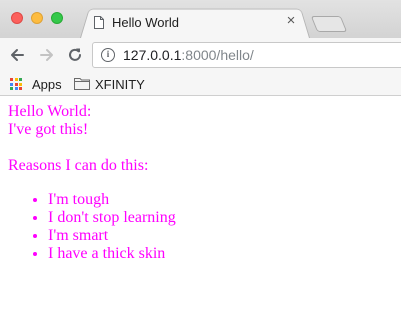 The width and height of the screenshot is (401, 317). I want to click on tab-hello-world: Hello World ×, so click(195, 22).